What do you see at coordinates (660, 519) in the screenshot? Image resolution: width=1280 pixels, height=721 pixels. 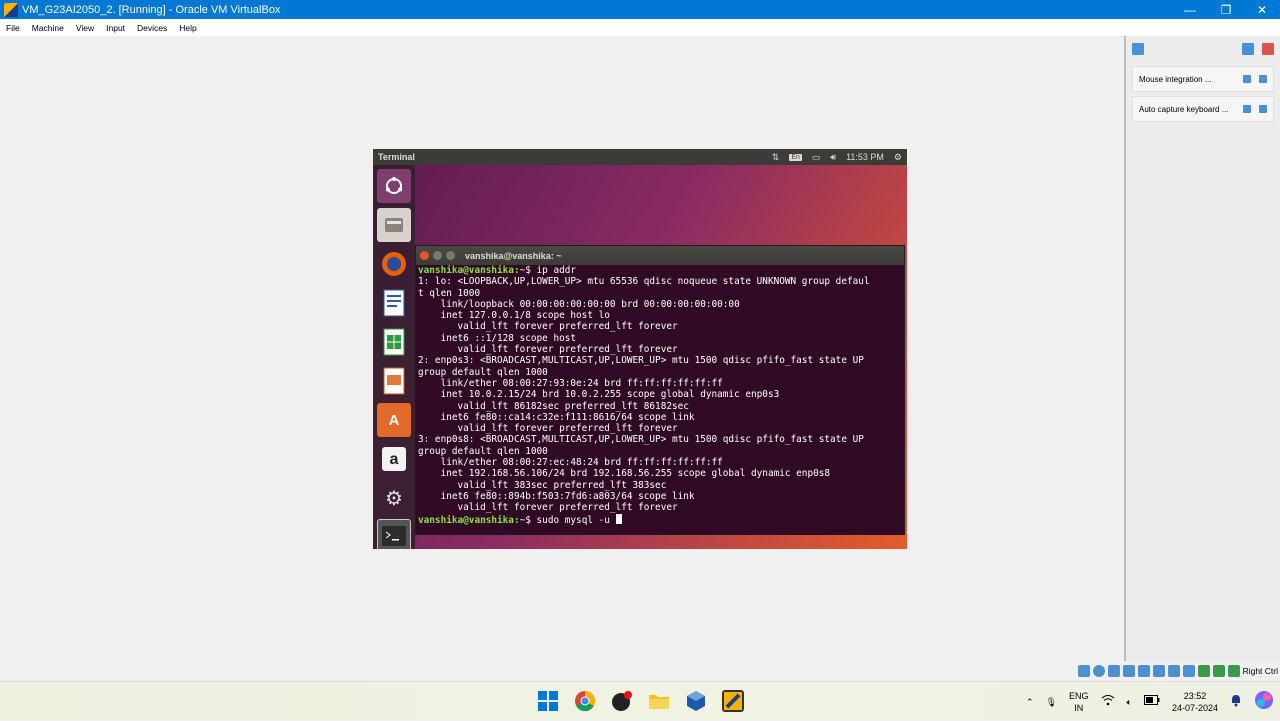 I see `terminal-line: vanshika@vanshika:~$ sudo mysql -u` at bounding box center [660, 519].